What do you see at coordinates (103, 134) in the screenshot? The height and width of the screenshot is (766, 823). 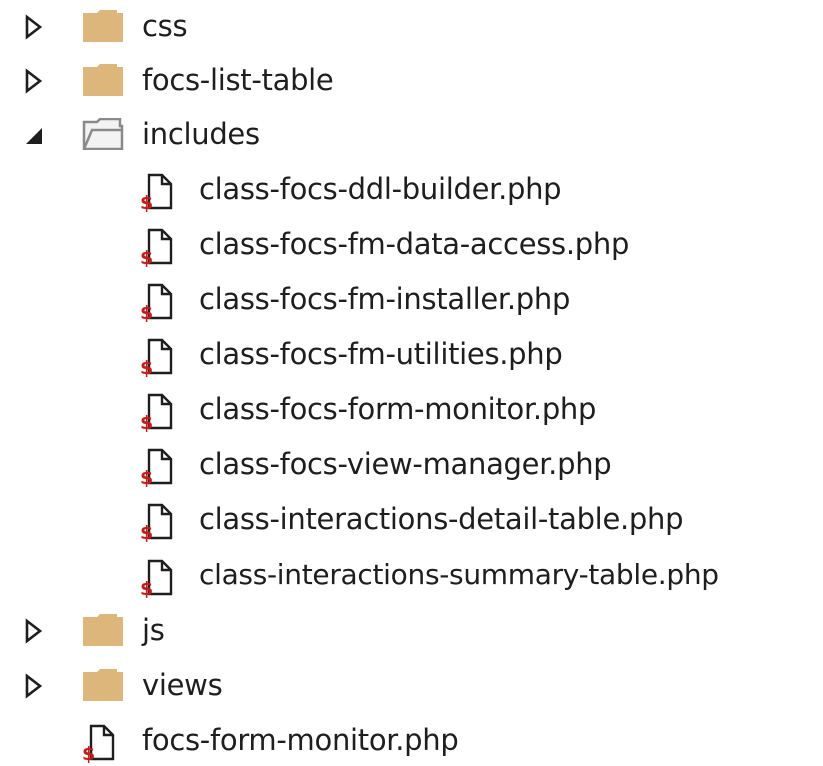 I see `open-folder-icon` at bounding box center [103, 134].